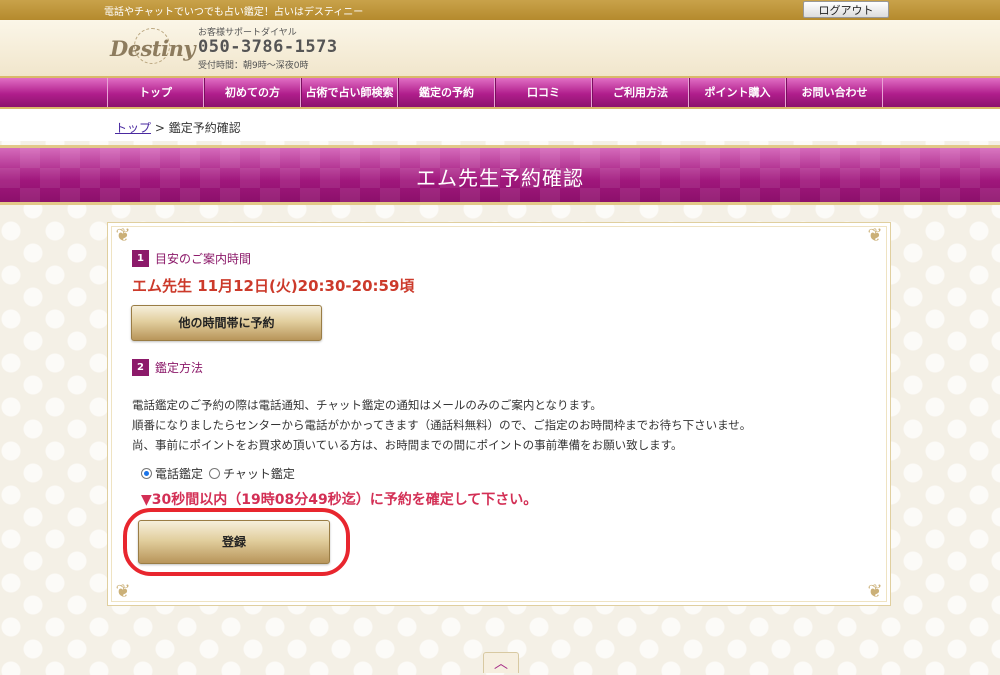 The image size is (1000, 675). What do you see at coordinates (339, 500) in the screenshot?
I see `confirmation-deadline-notice: ▼30秒間以内（19時08分49秒迄）に予約を確定して下さい。` at bounding box center [339, 500].